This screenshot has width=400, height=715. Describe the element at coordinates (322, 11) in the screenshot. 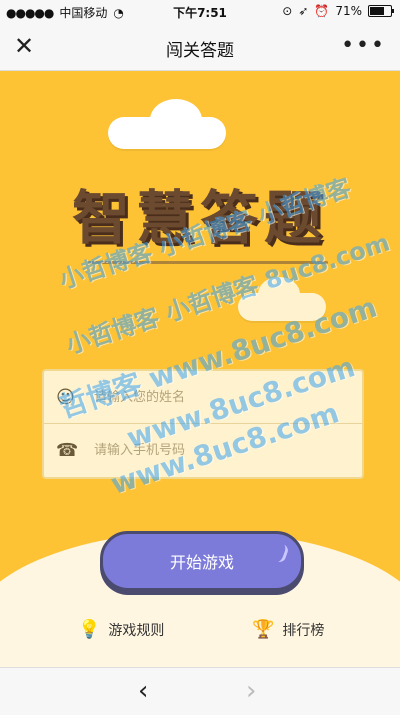

I see `alarm-icon: ⏰` at that location.